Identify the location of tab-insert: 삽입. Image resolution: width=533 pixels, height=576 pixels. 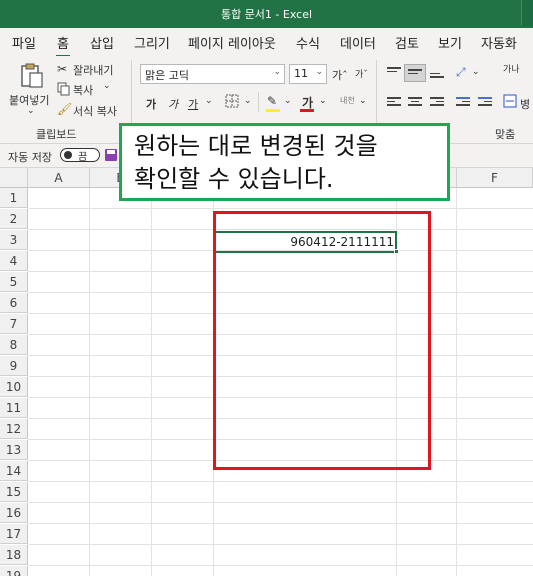
(102, 42).